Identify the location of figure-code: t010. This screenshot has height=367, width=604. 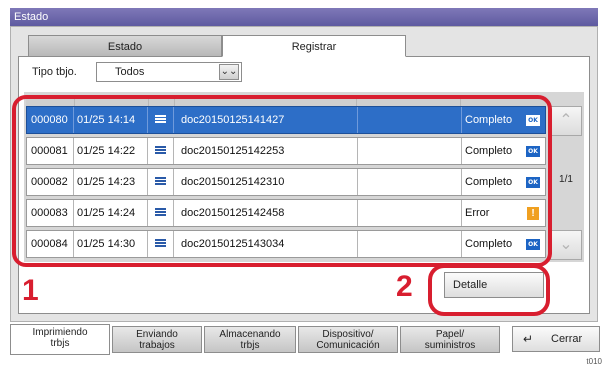
(594, 361).